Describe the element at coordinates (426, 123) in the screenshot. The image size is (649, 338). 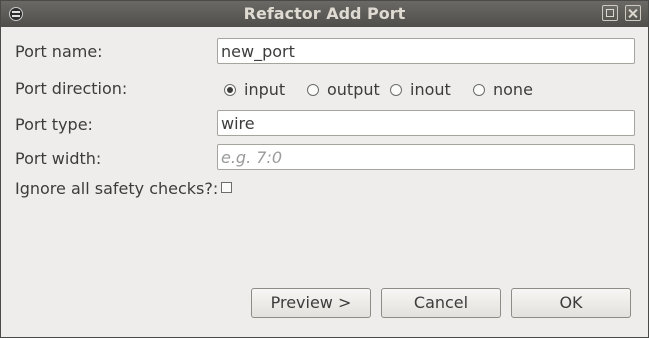
I see `port-type-input` at that location.